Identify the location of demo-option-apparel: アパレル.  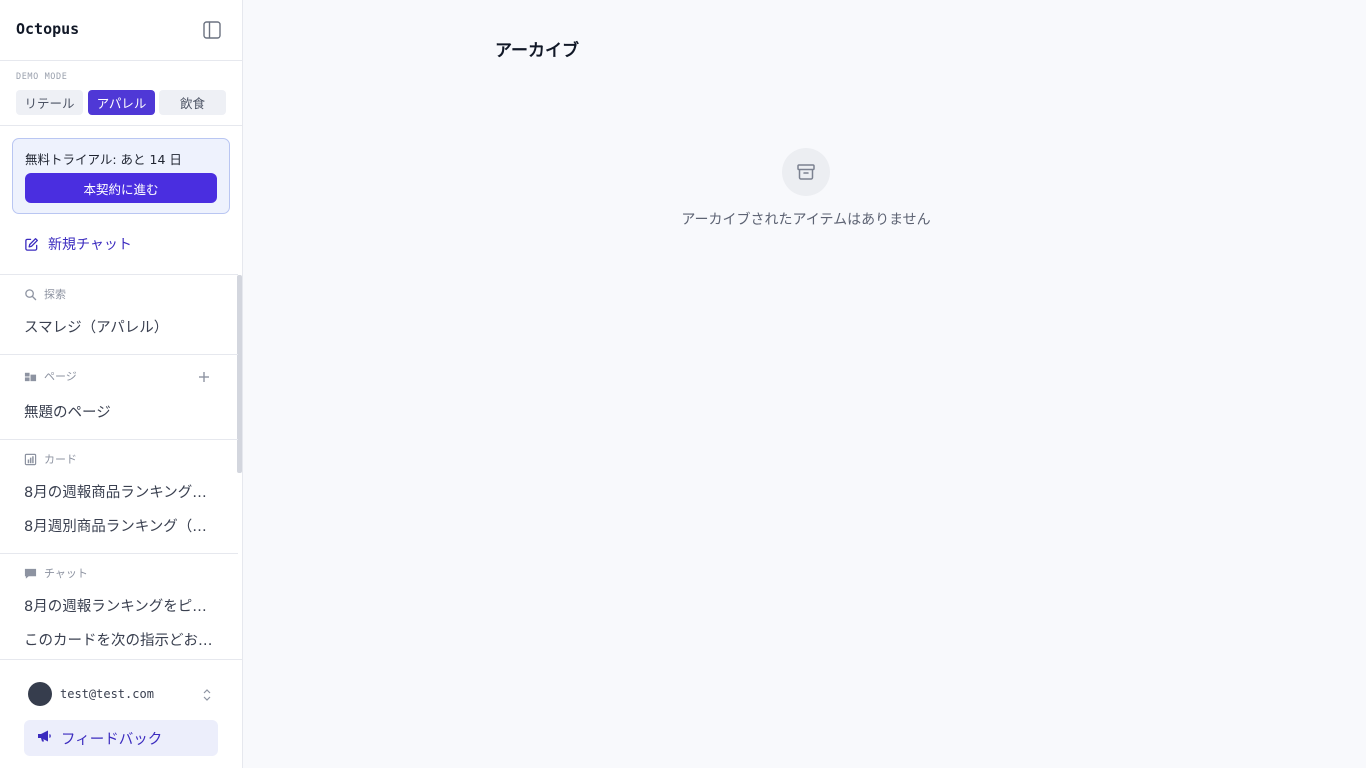
(121, 102).